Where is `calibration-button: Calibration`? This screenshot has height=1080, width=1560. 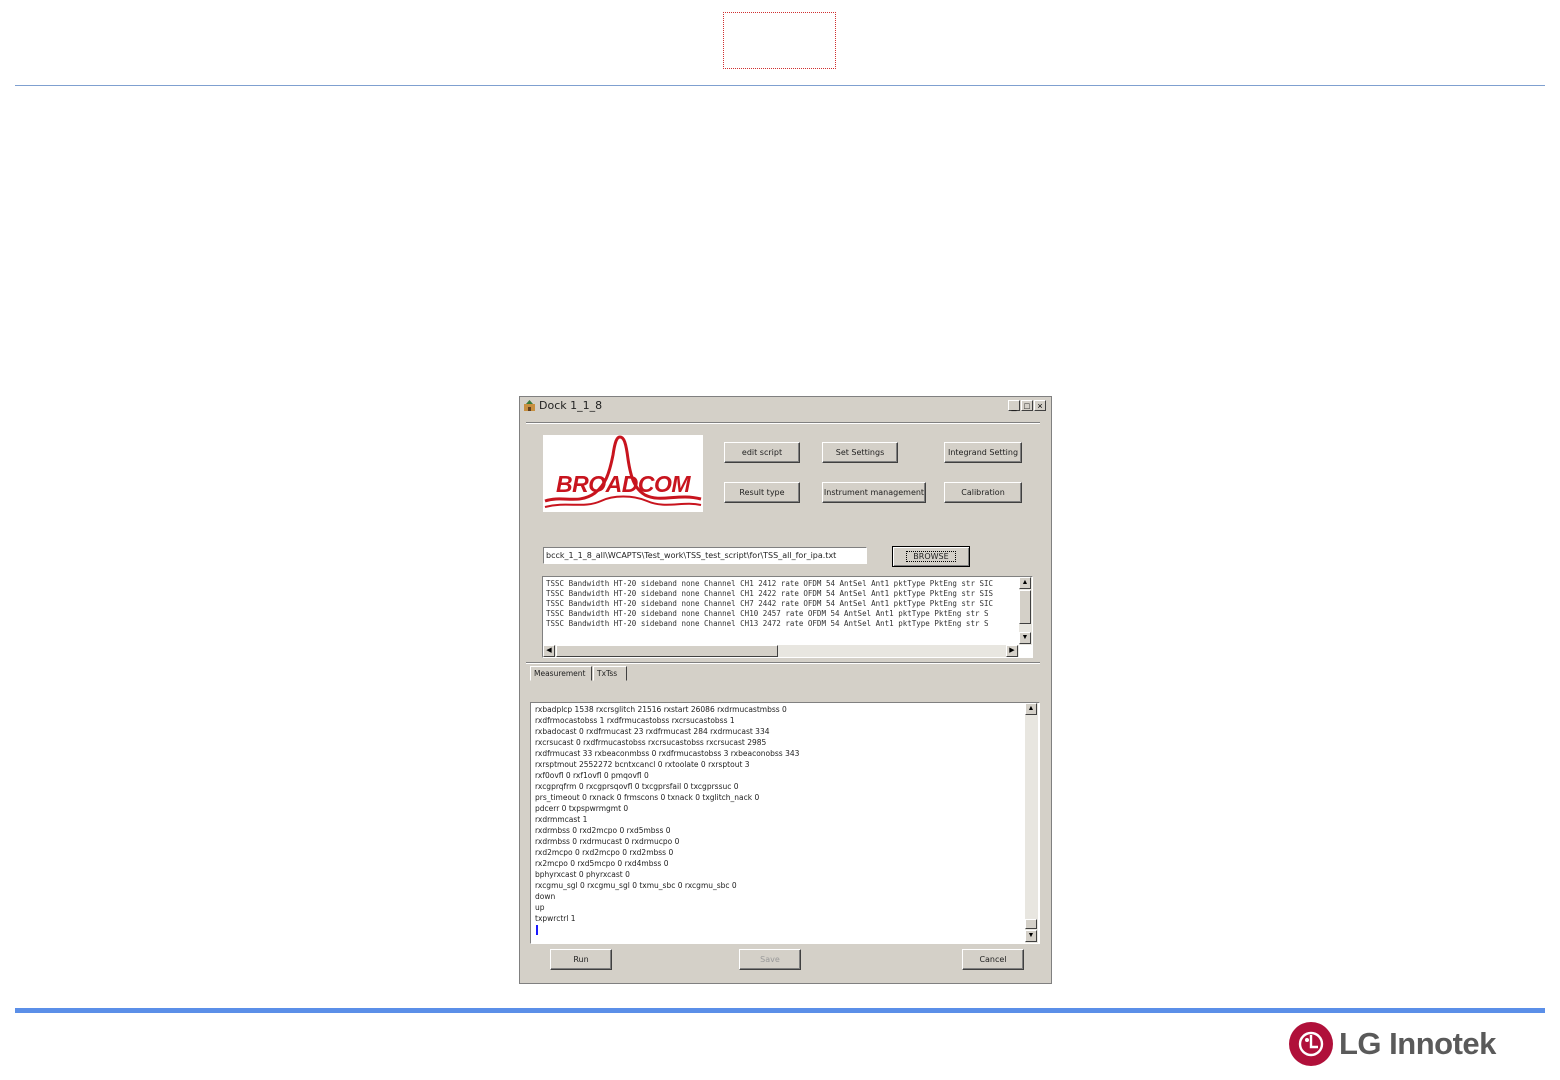 calibration-button: Calibration is located at coordinates (983, 492).